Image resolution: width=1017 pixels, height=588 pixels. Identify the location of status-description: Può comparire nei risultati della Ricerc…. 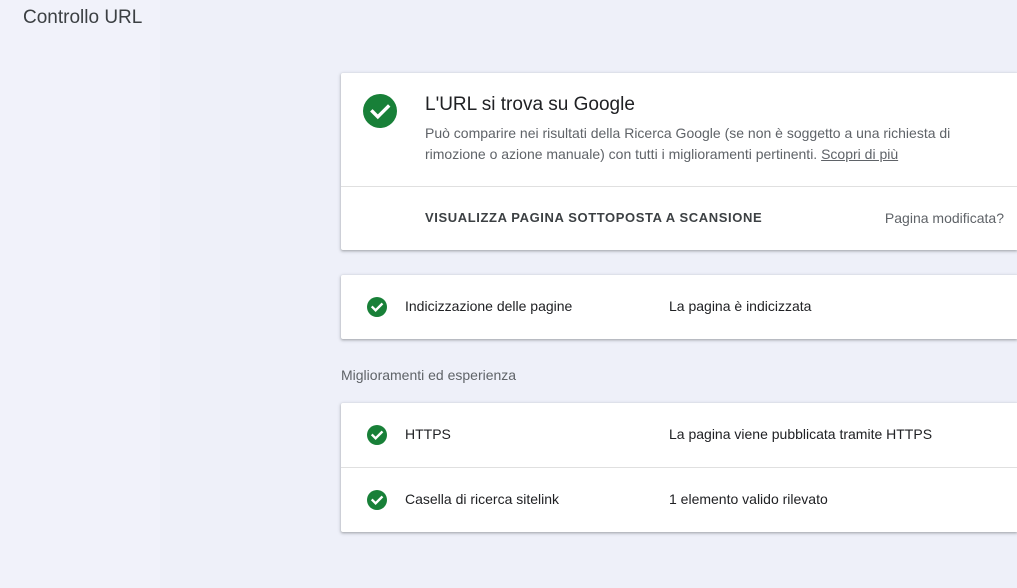
(710, 144).